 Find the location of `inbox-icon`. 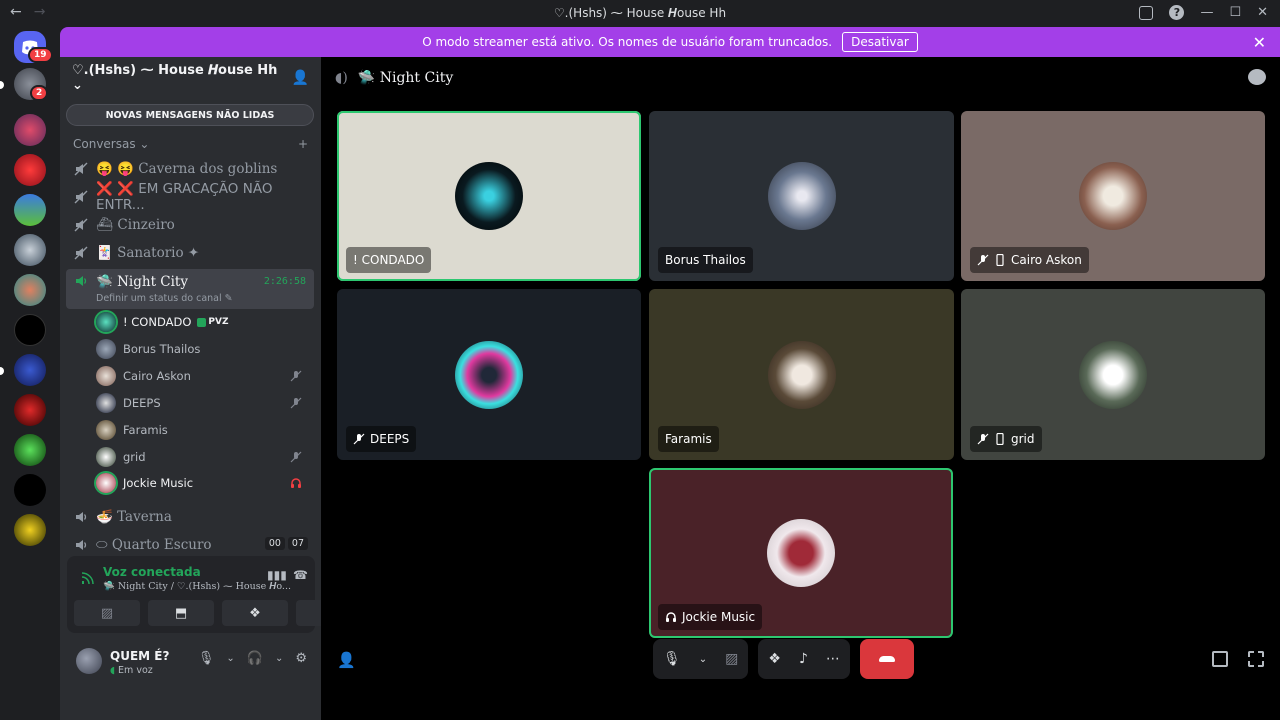

inbox-icon is located at coordinates (1146, 12).